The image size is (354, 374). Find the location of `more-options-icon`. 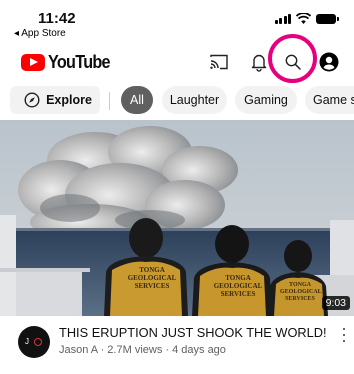

more-options-icon is located at coordinates (344, 335).